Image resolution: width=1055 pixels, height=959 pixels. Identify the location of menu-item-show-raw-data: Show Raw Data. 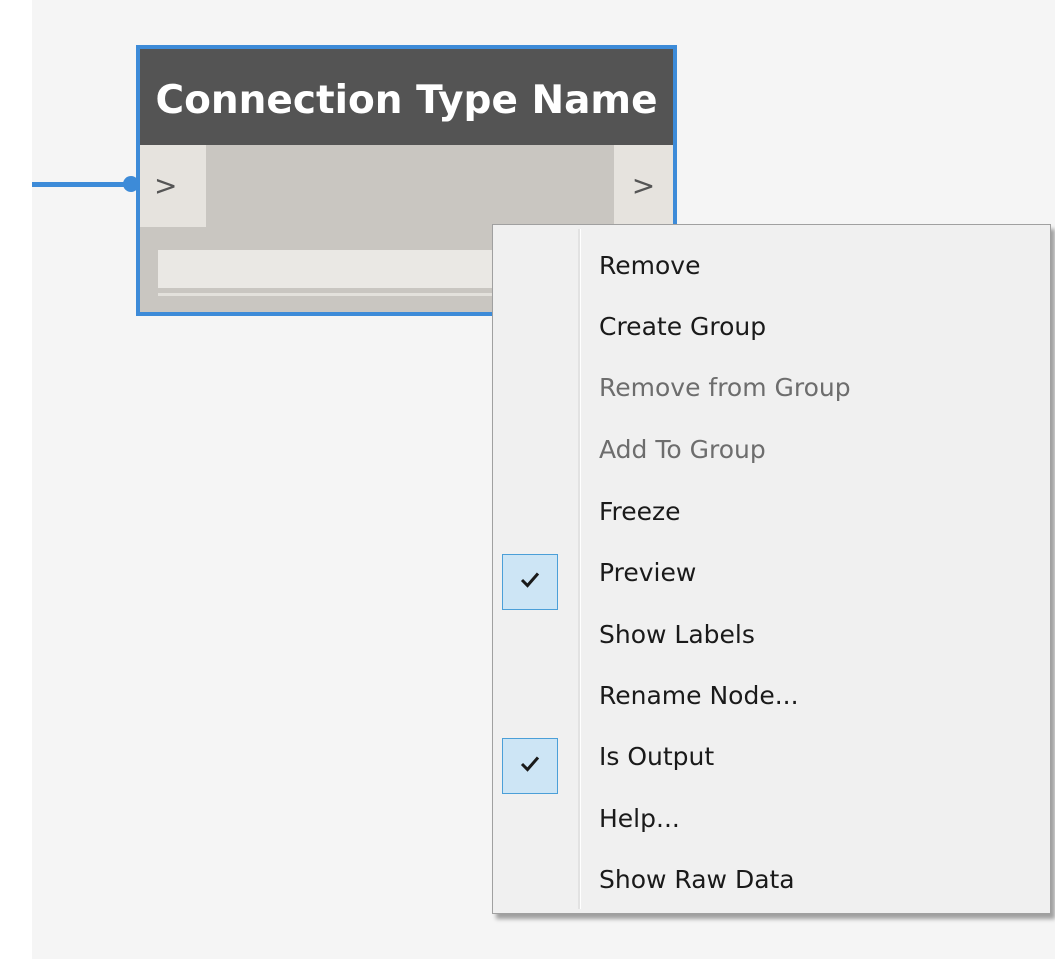
(771, 879).